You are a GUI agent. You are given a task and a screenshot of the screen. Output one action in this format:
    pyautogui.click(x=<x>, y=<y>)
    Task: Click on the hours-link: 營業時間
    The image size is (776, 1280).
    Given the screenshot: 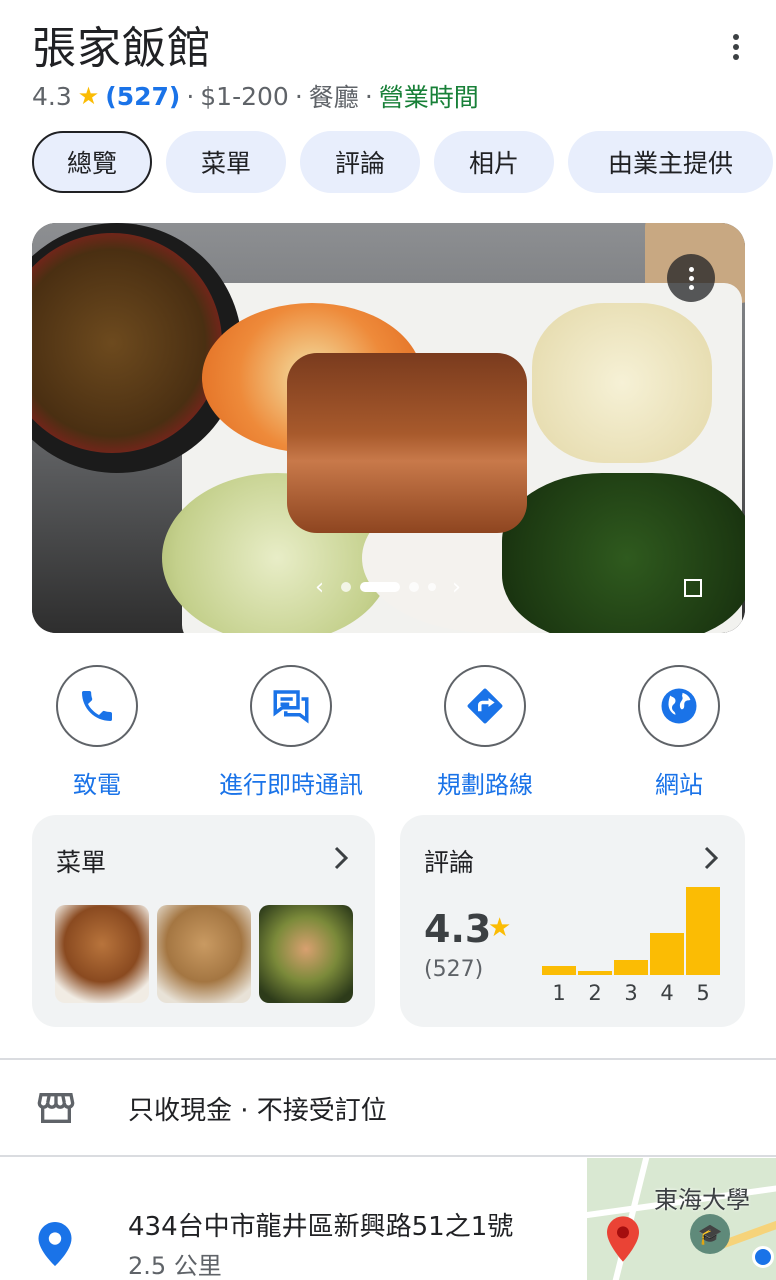 What is the action you would take?
    pyautogui.click(x=429, y=96)
    